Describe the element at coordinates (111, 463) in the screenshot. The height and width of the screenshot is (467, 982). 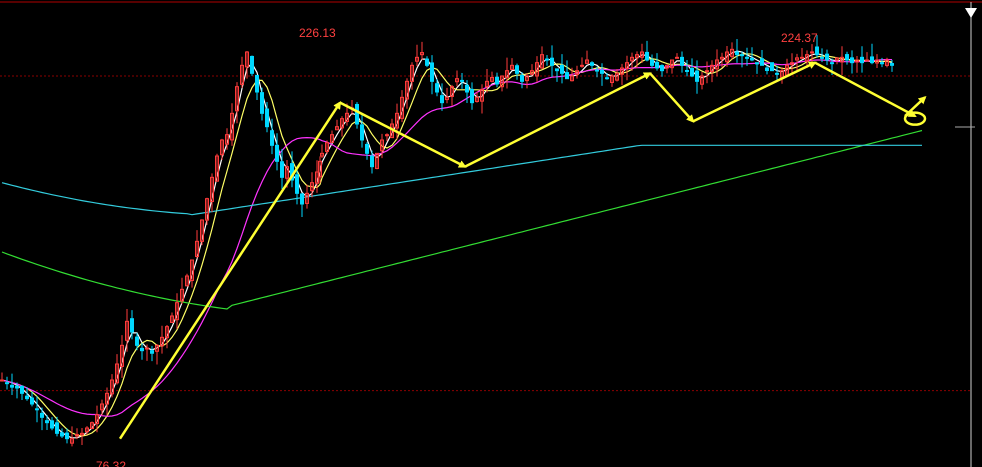
I see `low-label: 76.32` at that location.